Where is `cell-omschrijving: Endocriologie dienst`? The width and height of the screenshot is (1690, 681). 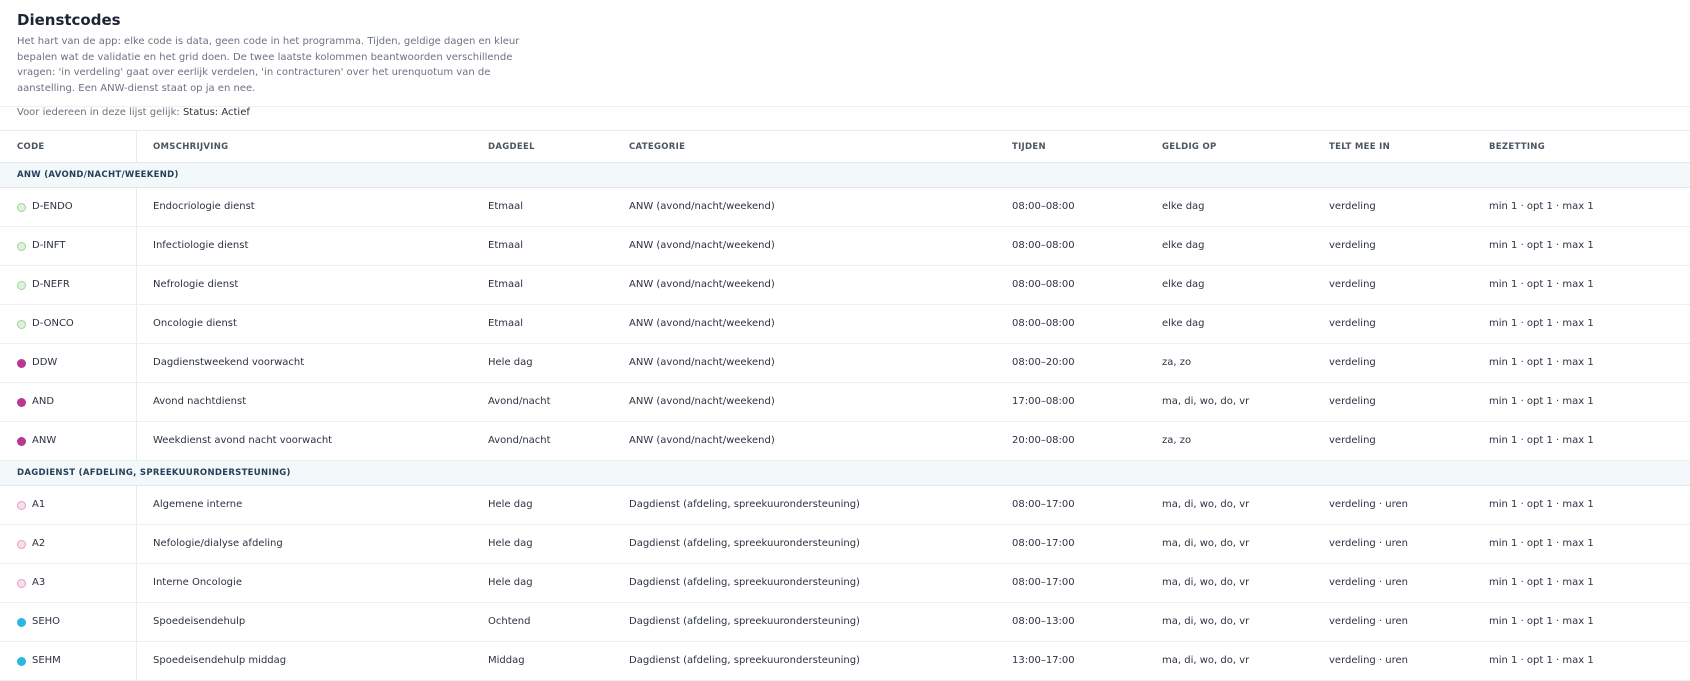 cell-omschrijving: Endocriologie dienst is located at coordinates (204, 206).